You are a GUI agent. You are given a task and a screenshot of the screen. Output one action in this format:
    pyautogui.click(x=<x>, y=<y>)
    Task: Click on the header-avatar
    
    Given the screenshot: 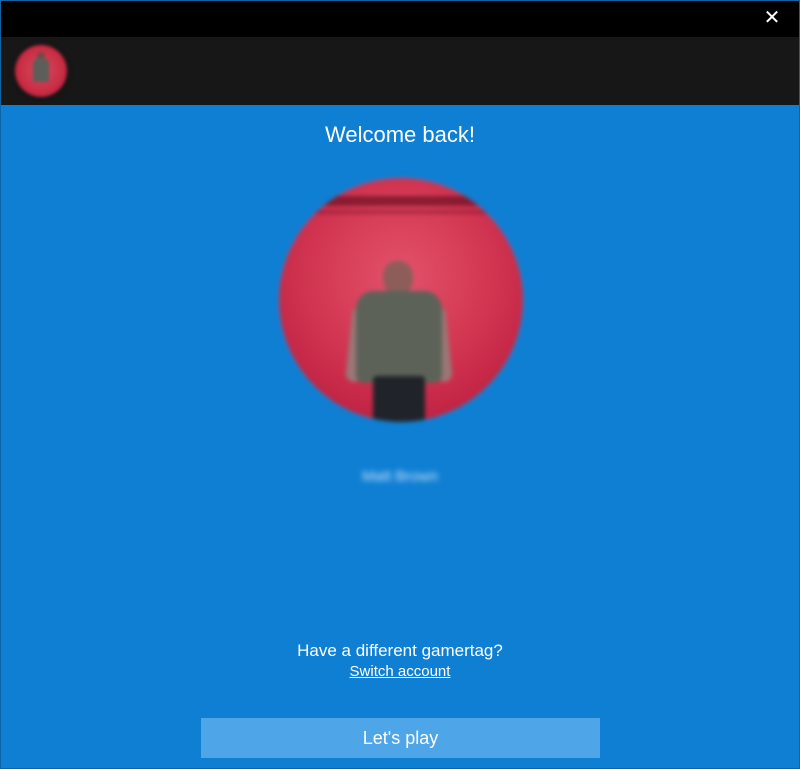 What is the action you would take?
    pyautogui.click(x=41, y=71)
    